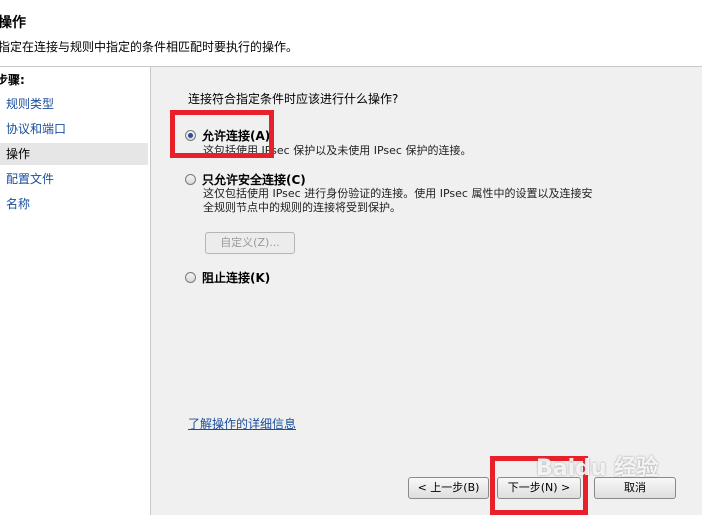 This screenshot has width=702, height=515. I want to click on learn-more-link: 了解操作的详细信息, so click(242, 423).